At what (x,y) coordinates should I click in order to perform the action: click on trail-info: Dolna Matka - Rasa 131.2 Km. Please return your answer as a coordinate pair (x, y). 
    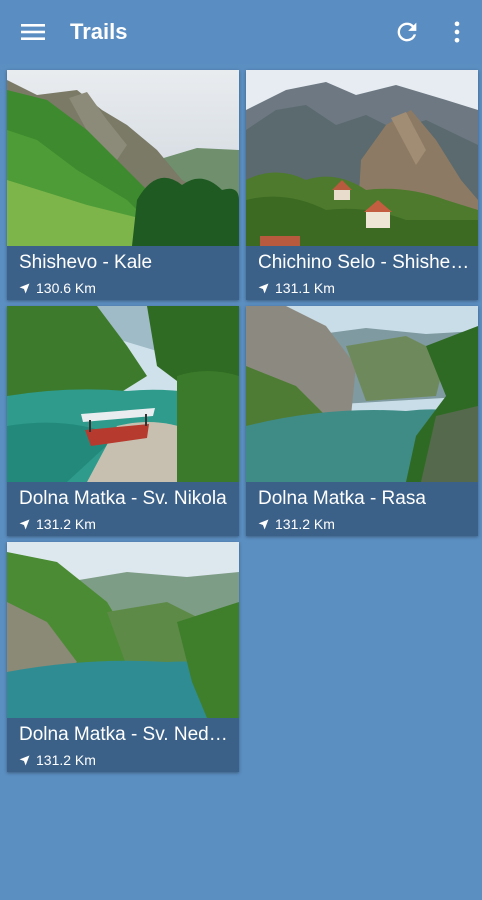
    Looking at the image, I should click on (362, 509).